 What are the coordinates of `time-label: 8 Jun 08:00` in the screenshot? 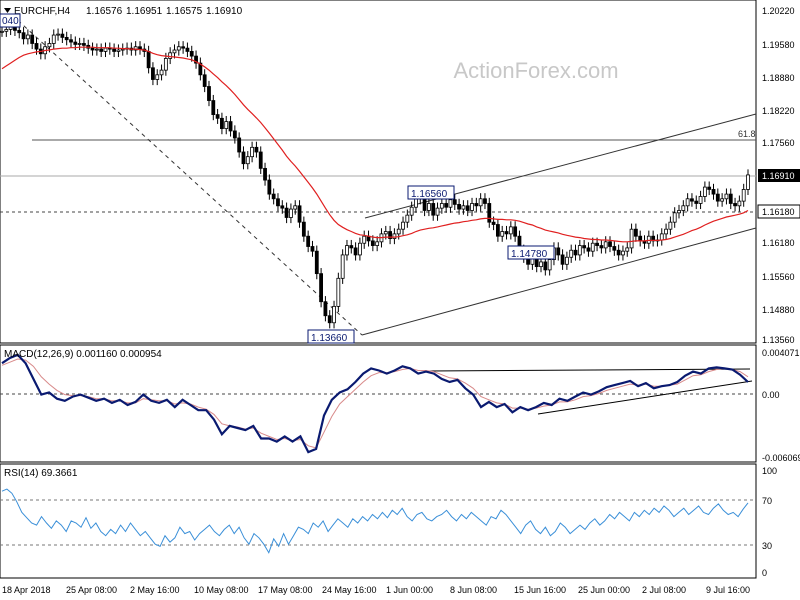 It's located at (473, 590).